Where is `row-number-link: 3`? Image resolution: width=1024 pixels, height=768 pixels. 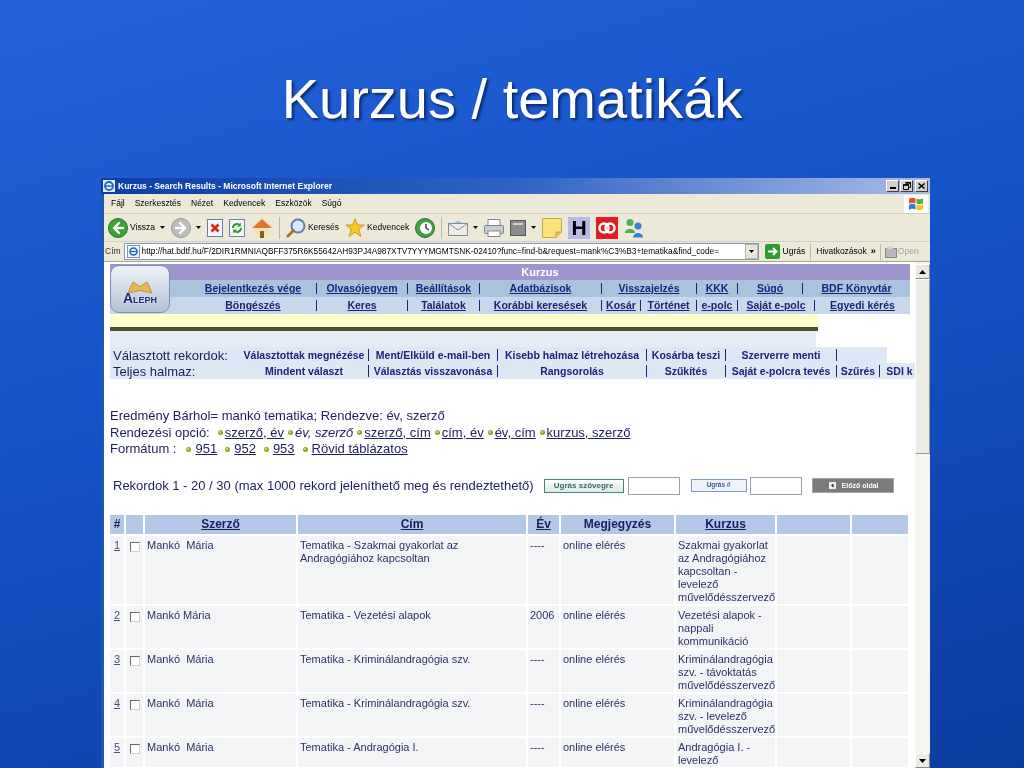 row-number-link: 3 is located at coordinates (117, 659).